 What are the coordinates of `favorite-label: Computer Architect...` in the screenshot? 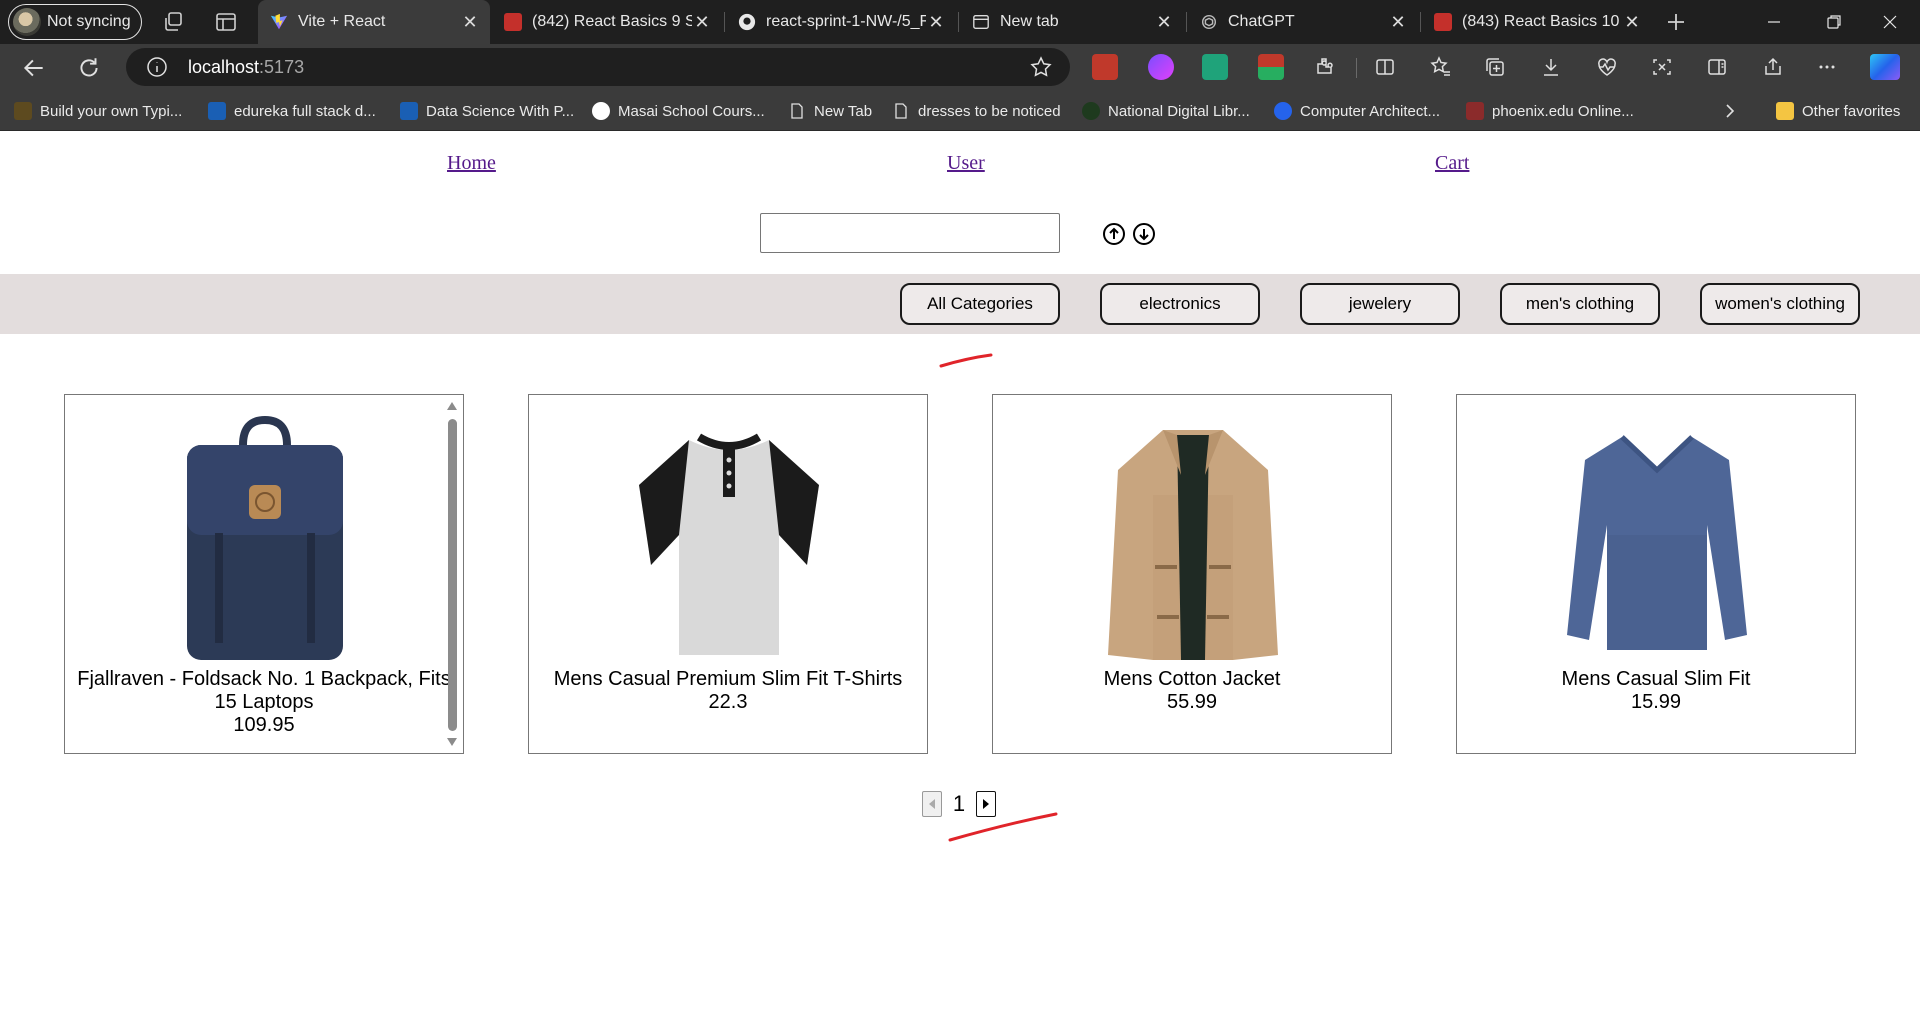 It's located at (1370, 111).